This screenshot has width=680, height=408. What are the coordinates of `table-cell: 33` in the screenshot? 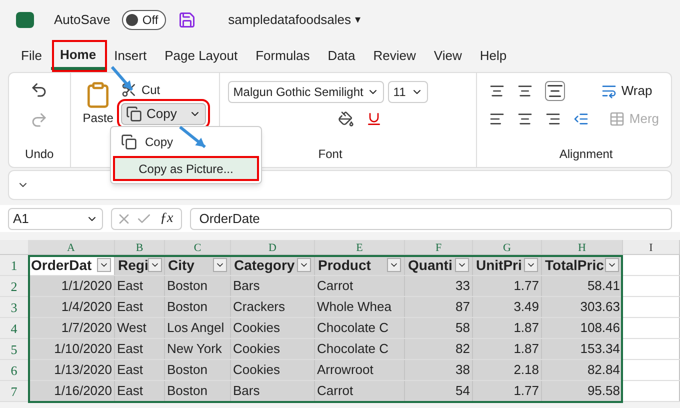 It's located at (439, 286).